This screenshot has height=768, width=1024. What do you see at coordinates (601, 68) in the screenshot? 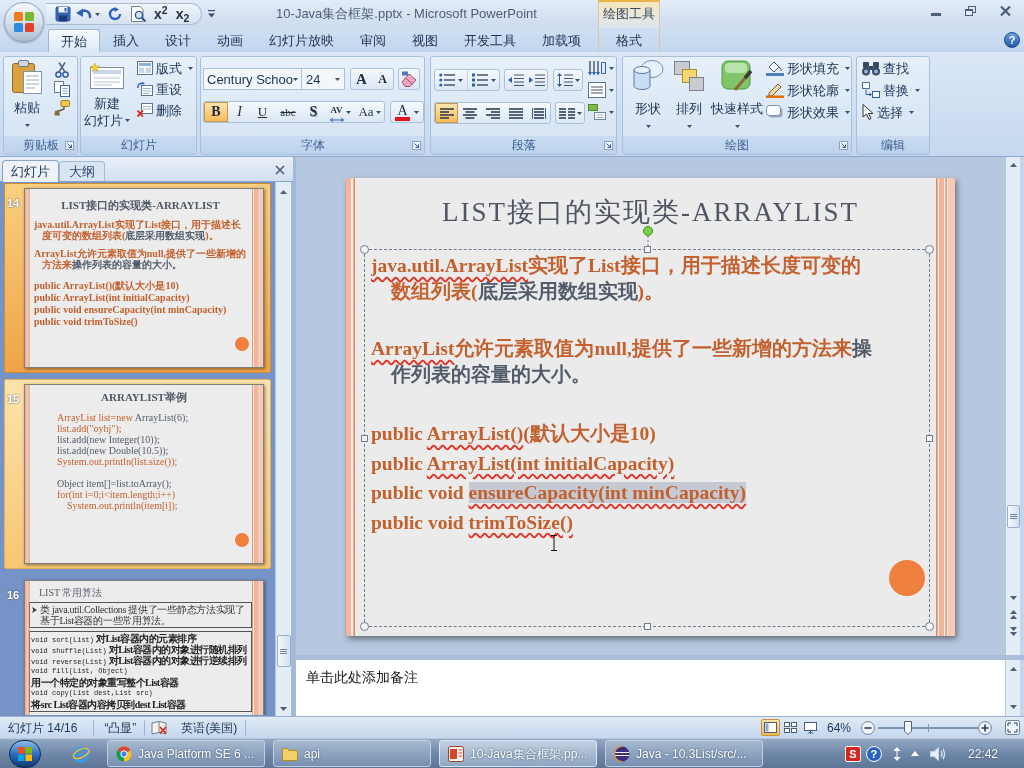
I see `text-direction-button` at bounding box center [601, 68].